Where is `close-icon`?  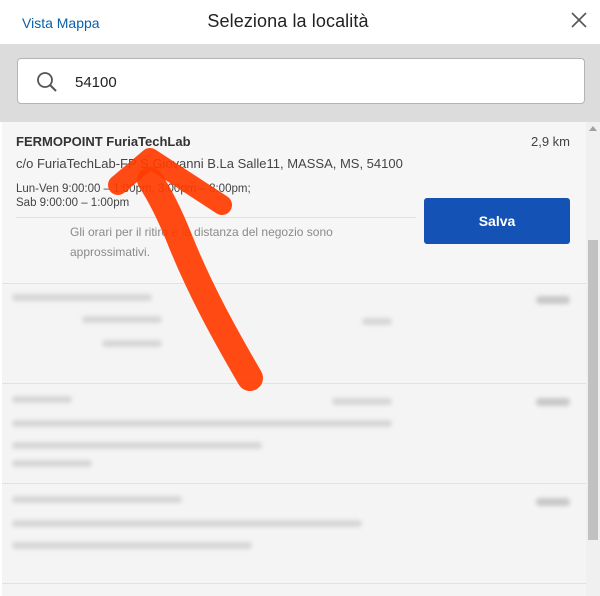
close-icon is located at coordinates (579, 20).